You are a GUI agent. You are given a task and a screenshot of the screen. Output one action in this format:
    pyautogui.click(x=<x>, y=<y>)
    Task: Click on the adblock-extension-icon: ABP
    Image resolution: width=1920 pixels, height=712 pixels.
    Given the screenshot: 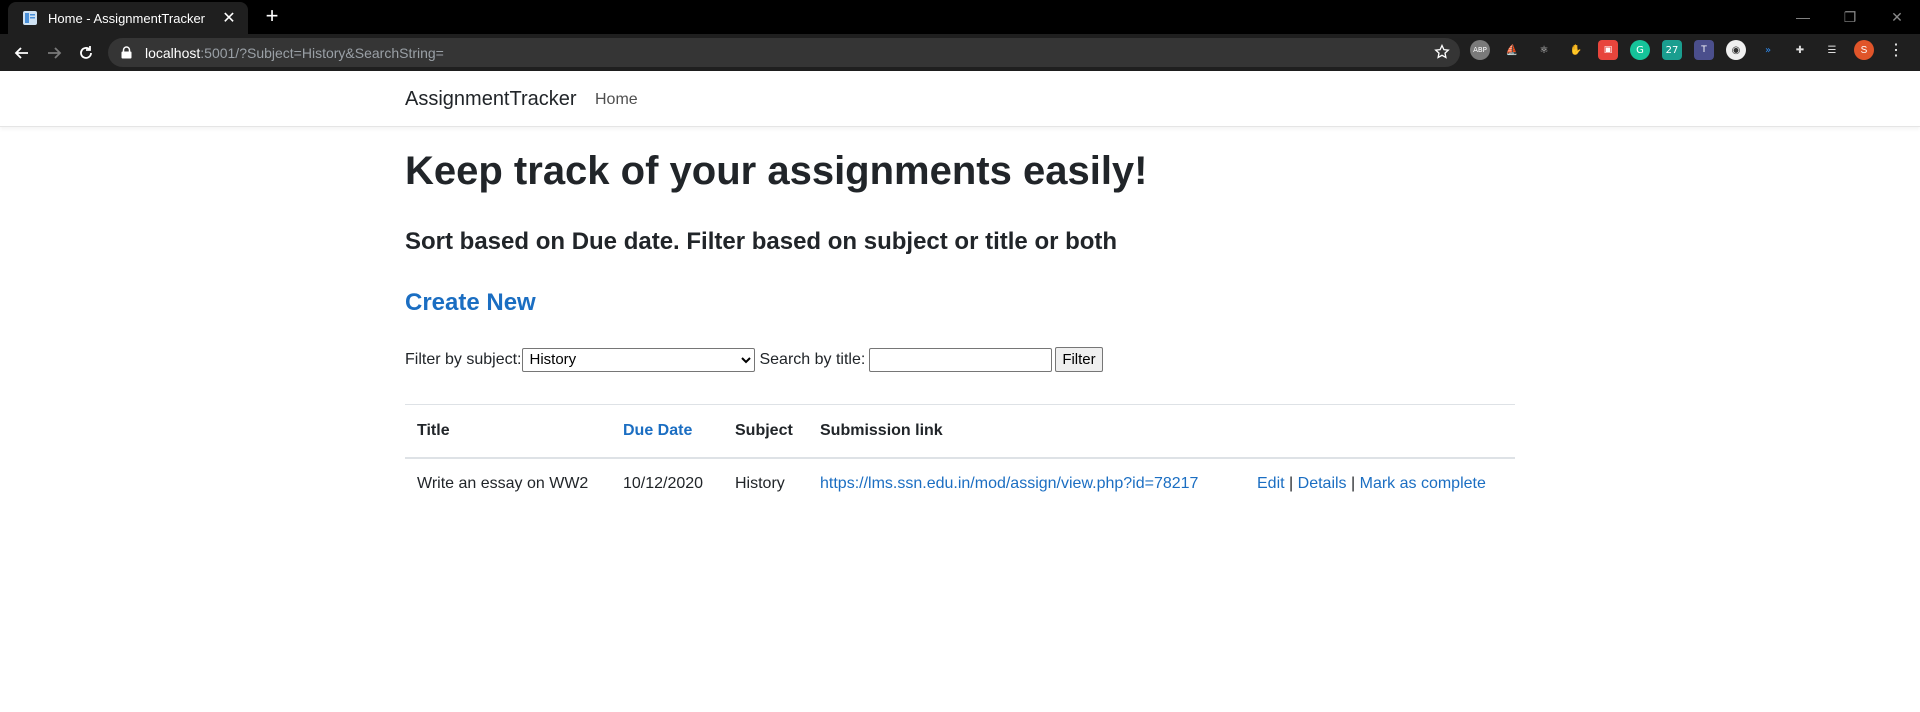 What is the action you would take?
    pyautogui.click(x=1480, y=50)
    